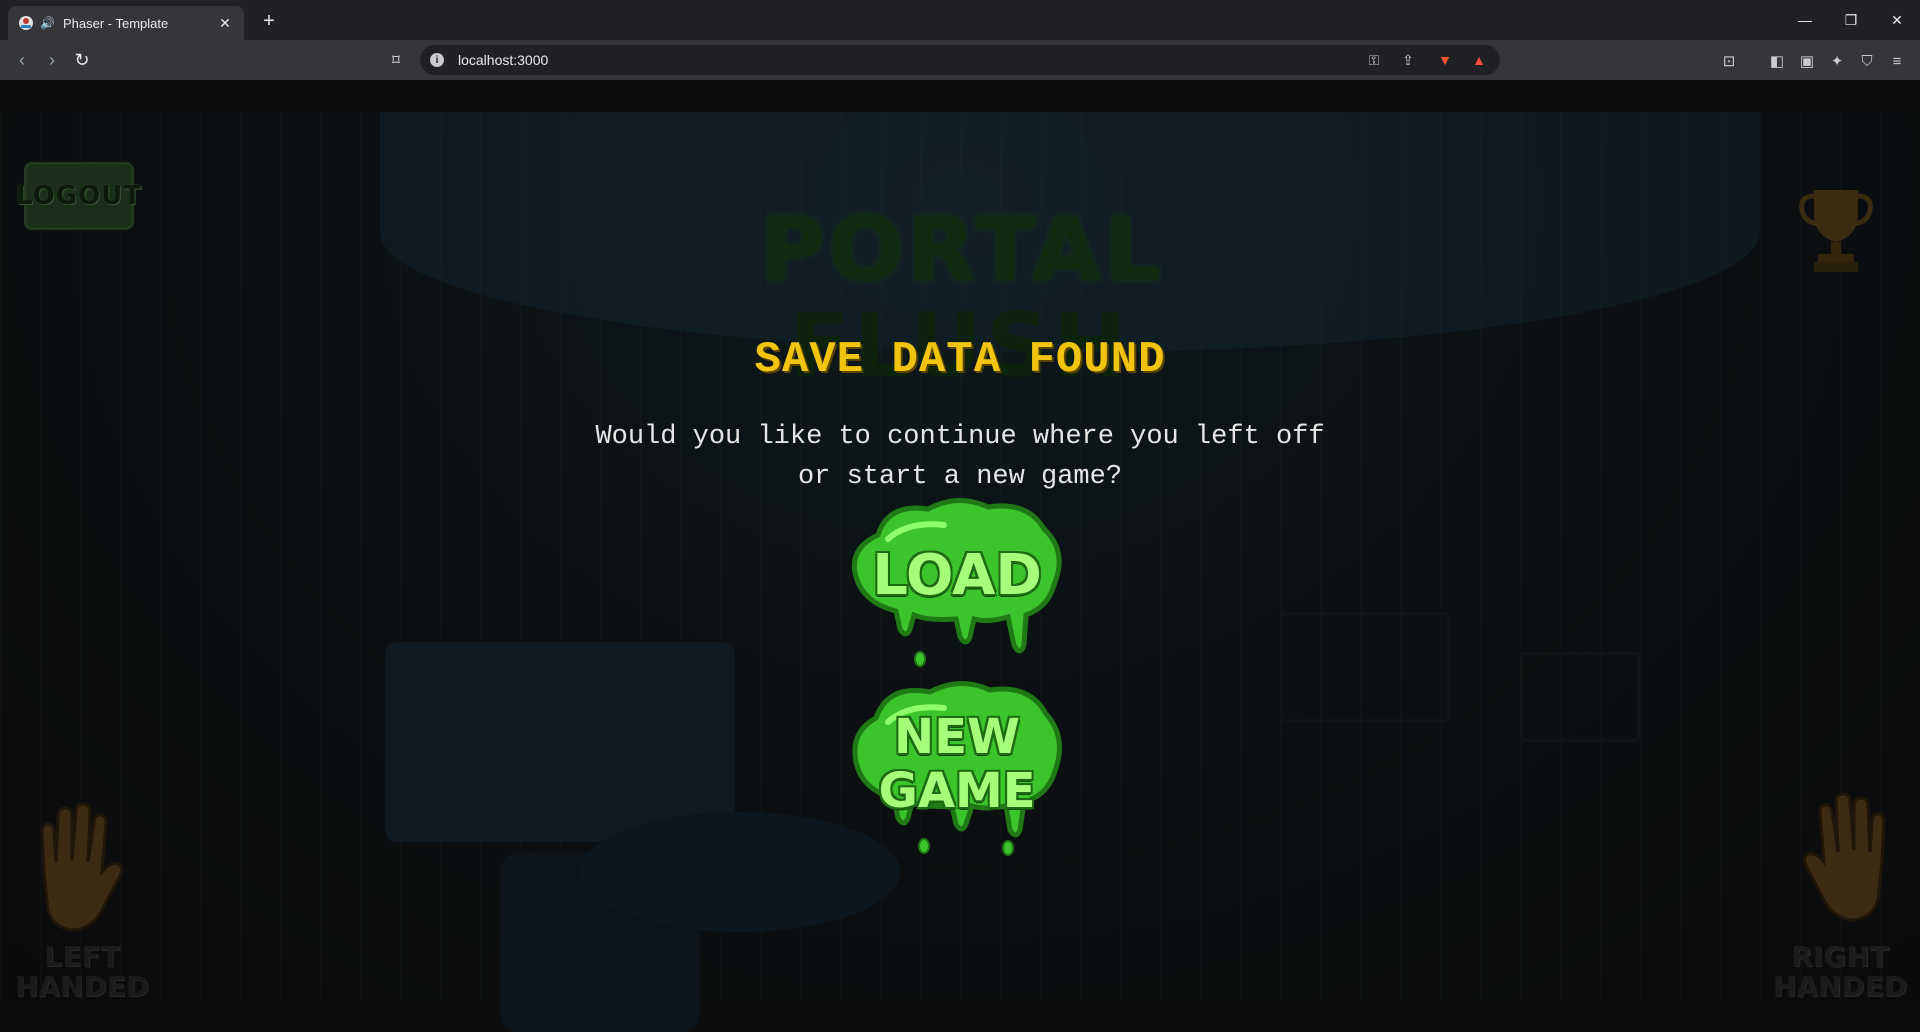 The height and width of the screenshot is (1032, 1920). I want to click on bat-triangle-icon: ▲, so click(1479, 60).